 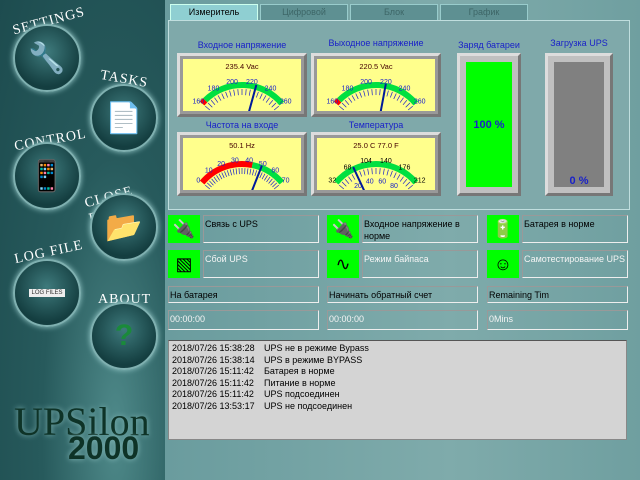 What do you see at coordinates (420, 180) in the screenshot?
I see `gauge-tick-label: 212` at bounding box center [420, 180].